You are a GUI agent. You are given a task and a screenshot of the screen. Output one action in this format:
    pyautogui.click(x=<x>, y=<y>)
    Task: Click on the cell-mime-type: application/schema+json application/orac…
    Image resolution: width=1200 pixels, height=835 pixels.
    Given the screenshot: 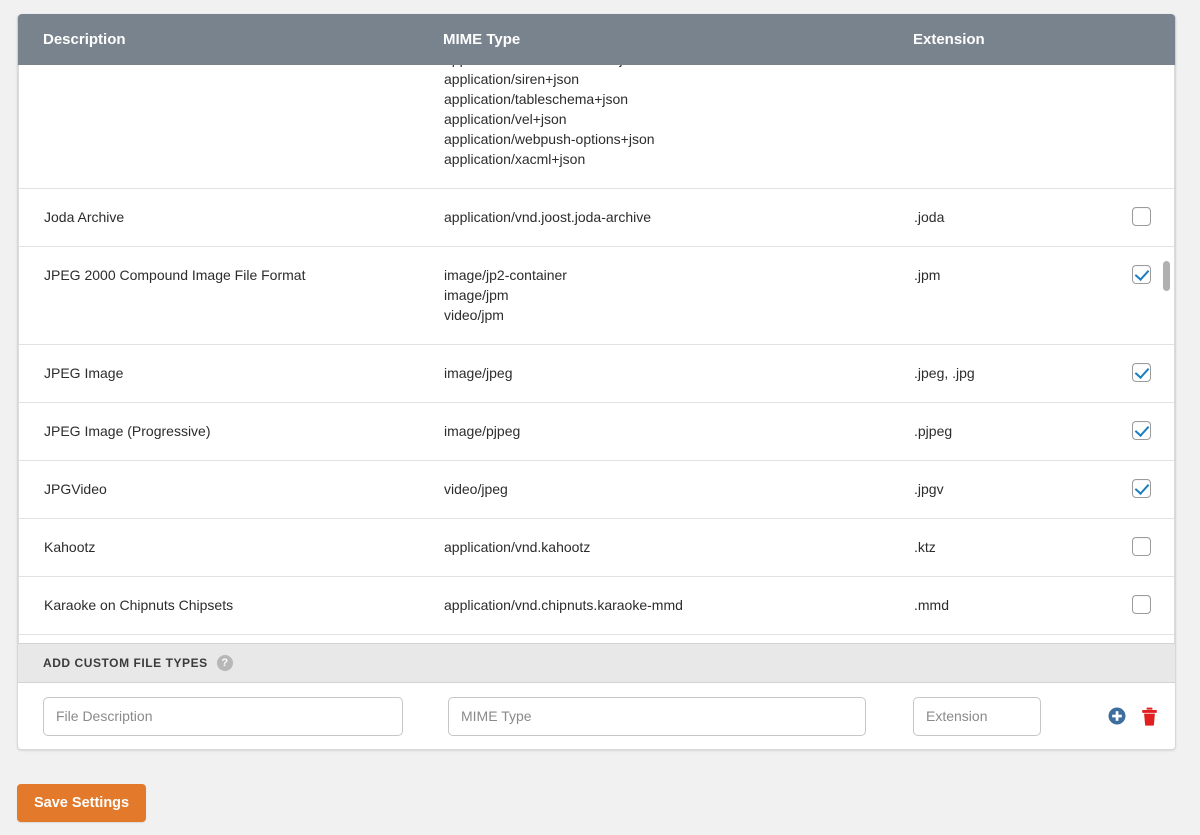 What is the action you would take?
    pyautogui.click(x=549, y=116)
    